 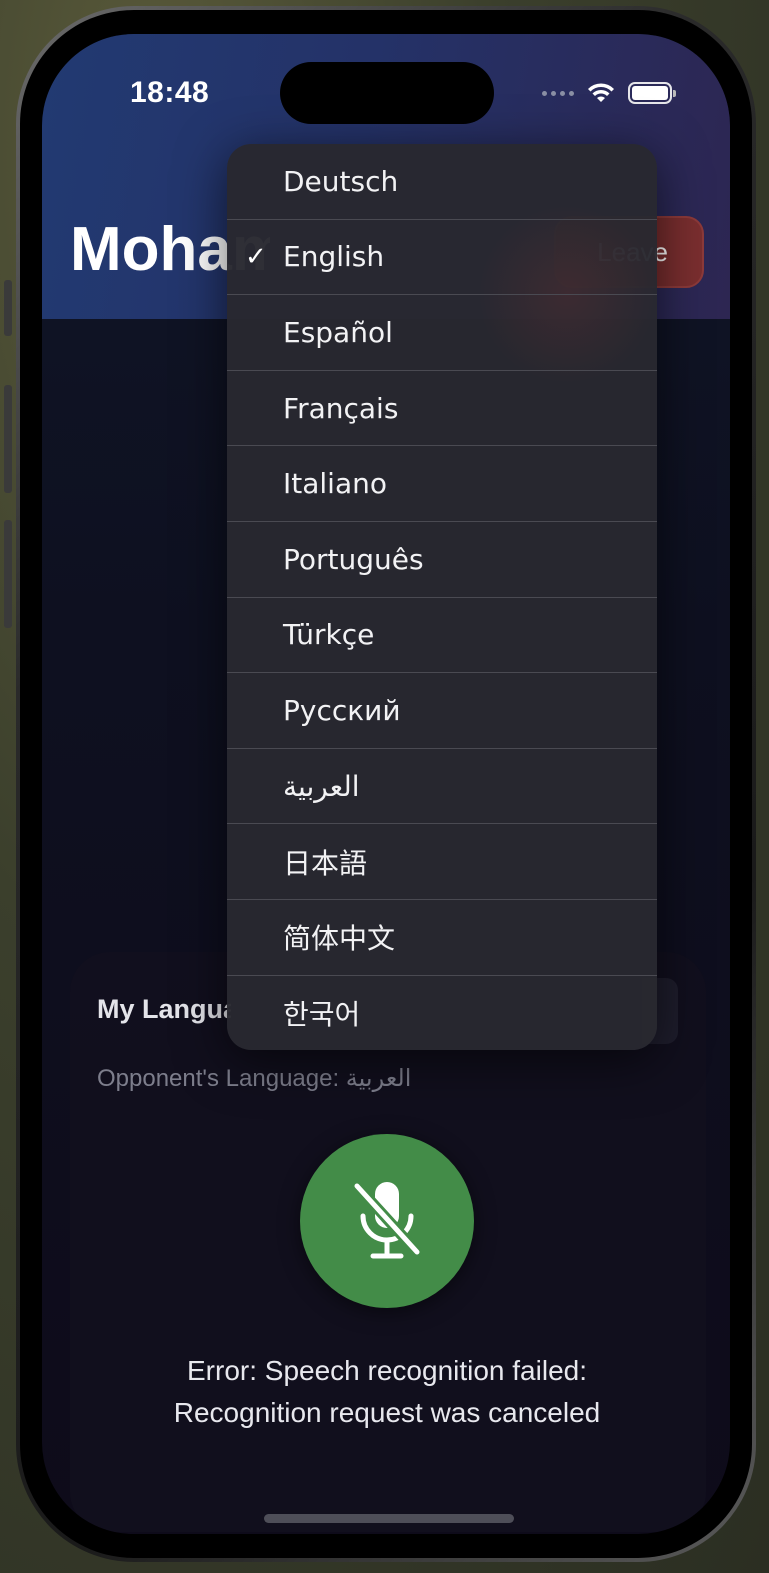 What do you see at coordinates (558, 93) in the screenshot?
I see `cellular-signal-icon` at bounding box center [558, 93].